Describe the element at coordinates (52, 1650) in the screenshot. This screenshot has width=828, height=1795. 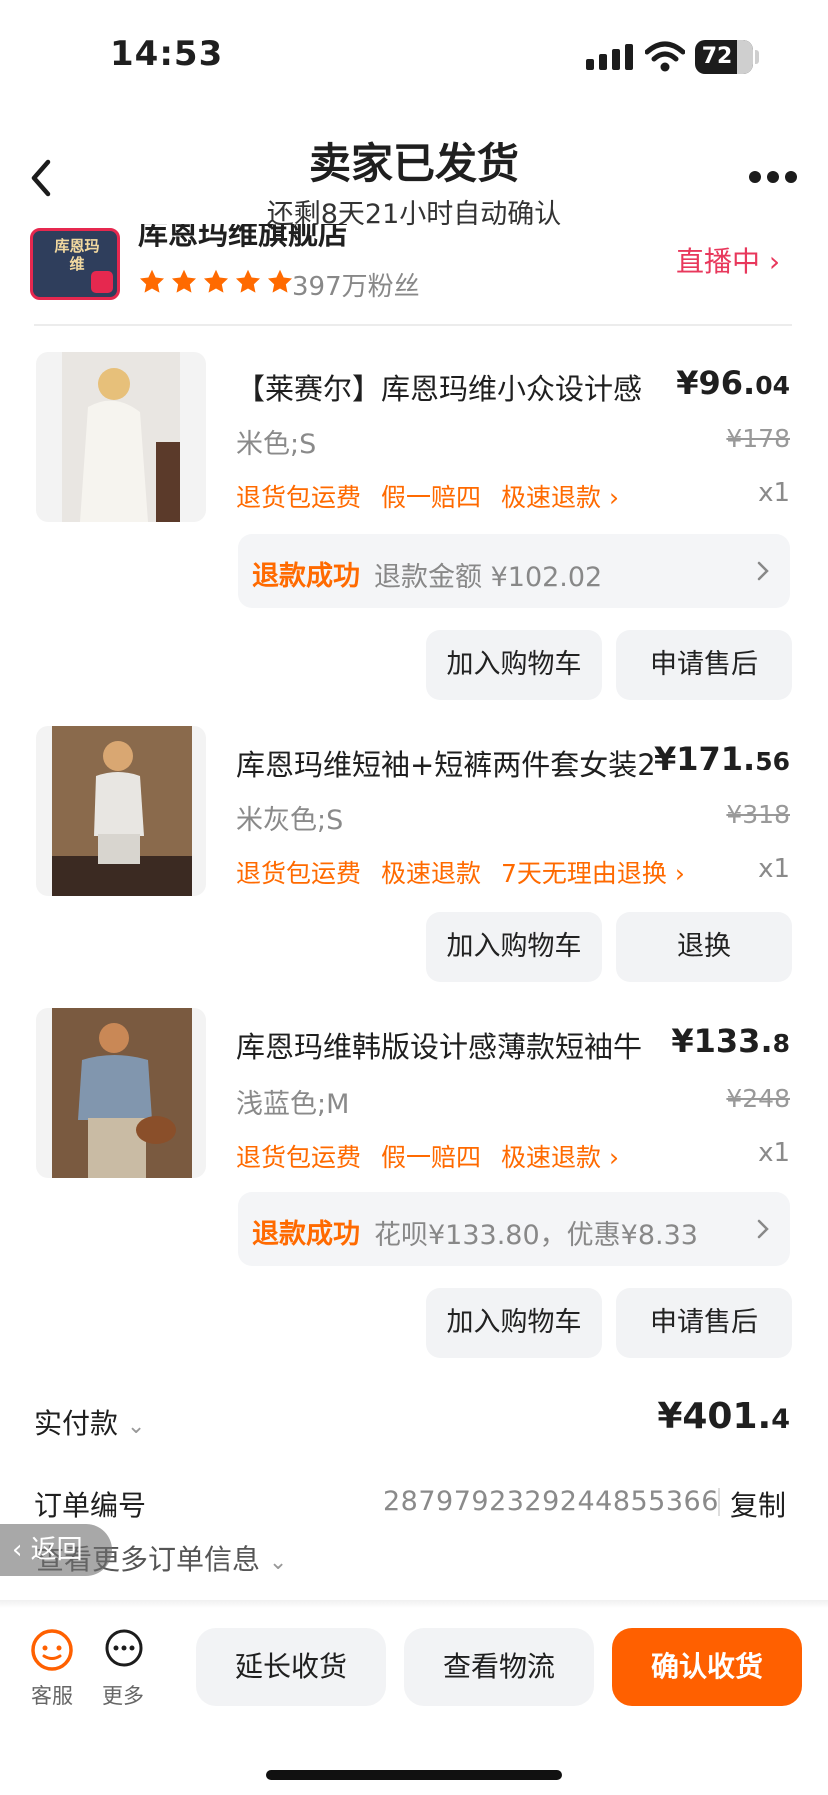
I see `customer-service-icon` at that location.